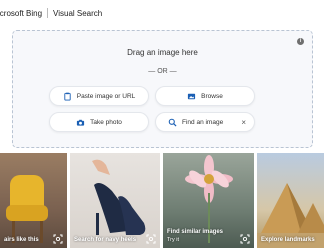 Image resolution: width=324 pixels, height=248 pixels. Describe the element at coordinates (162, 71) in the screenshot. I see `or-divider-text: — OR —` at that location.